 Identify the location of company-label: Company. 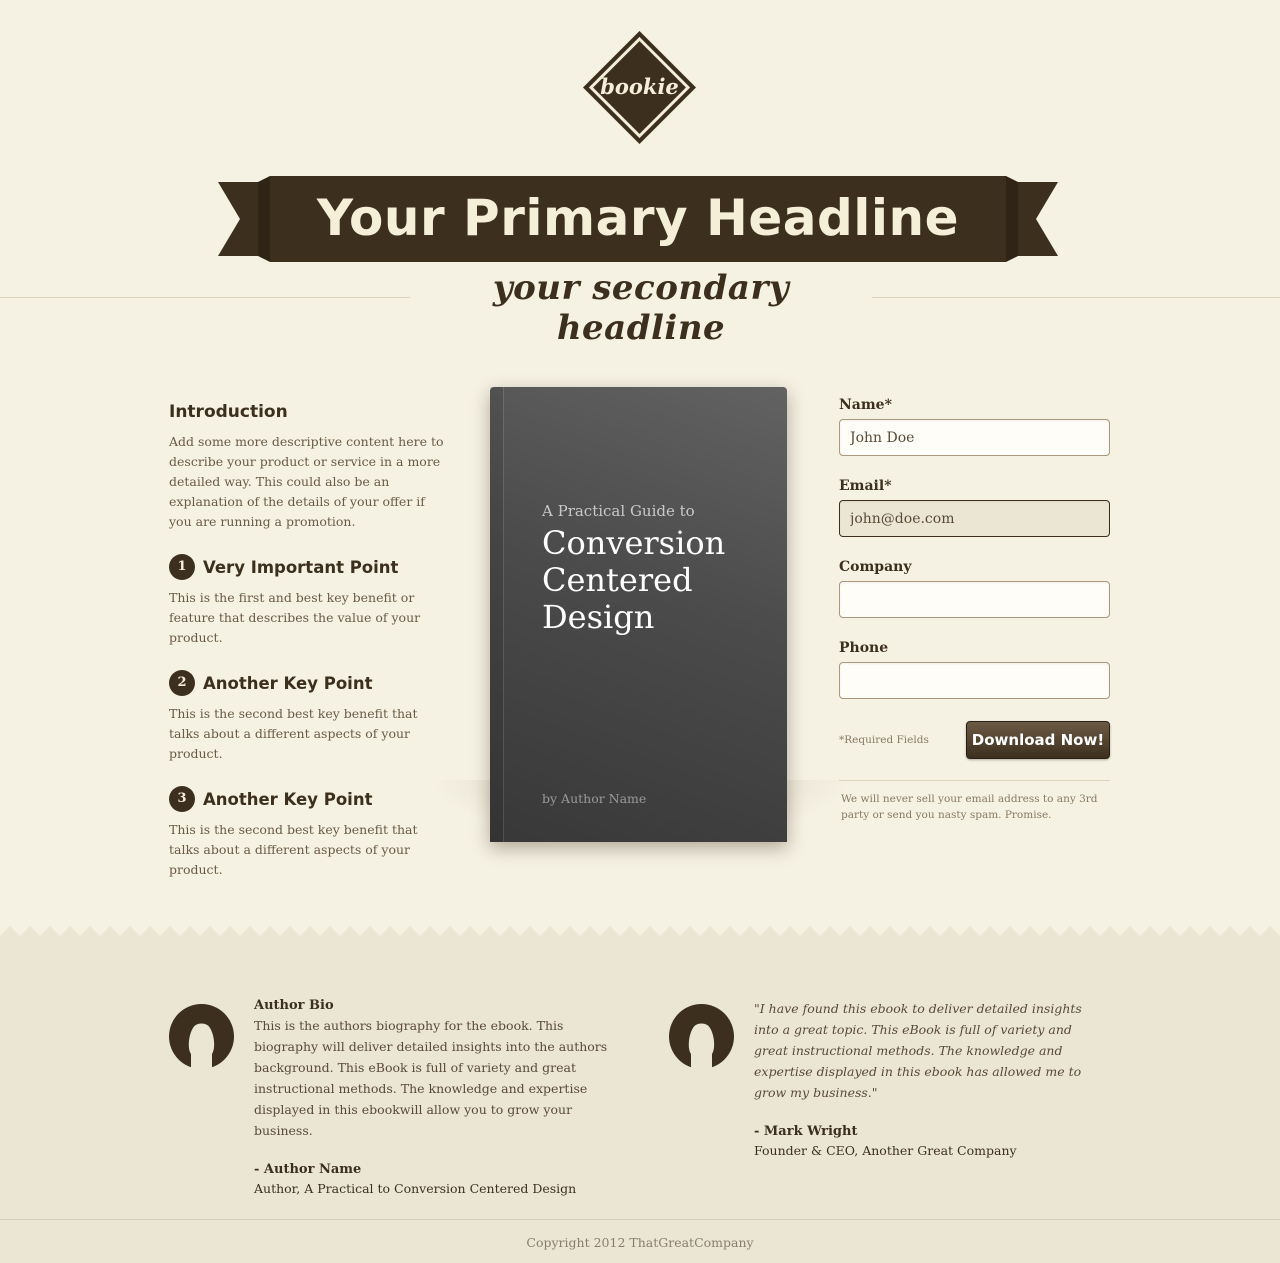
(875, 567).